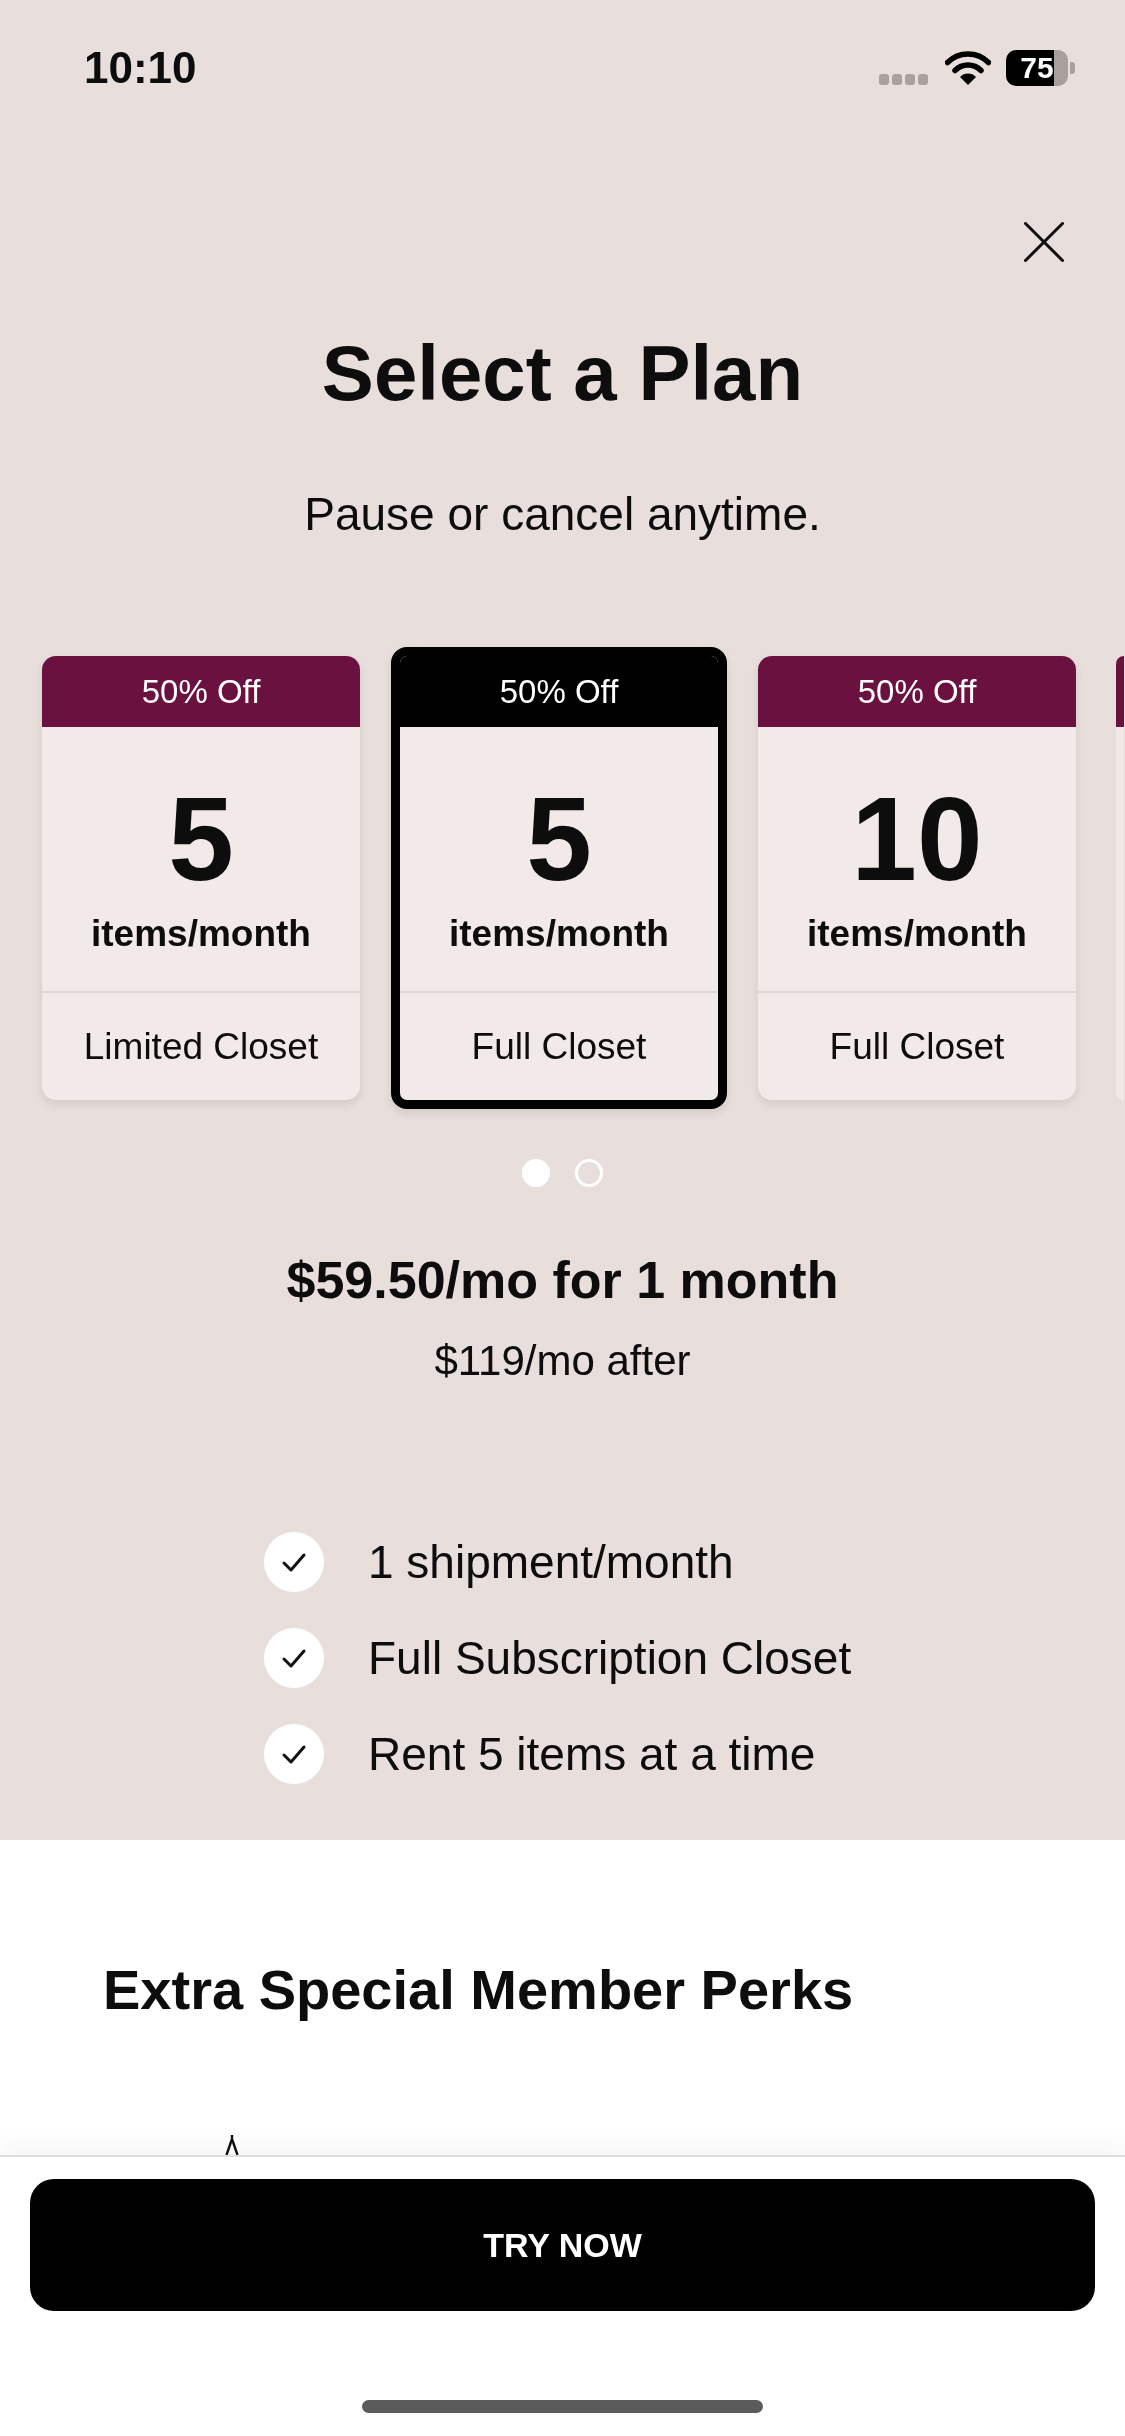 This screenshot has height=2436, width=1125. I want to click on feature-text: Rent 5 items at a time, so click(592, 1754).